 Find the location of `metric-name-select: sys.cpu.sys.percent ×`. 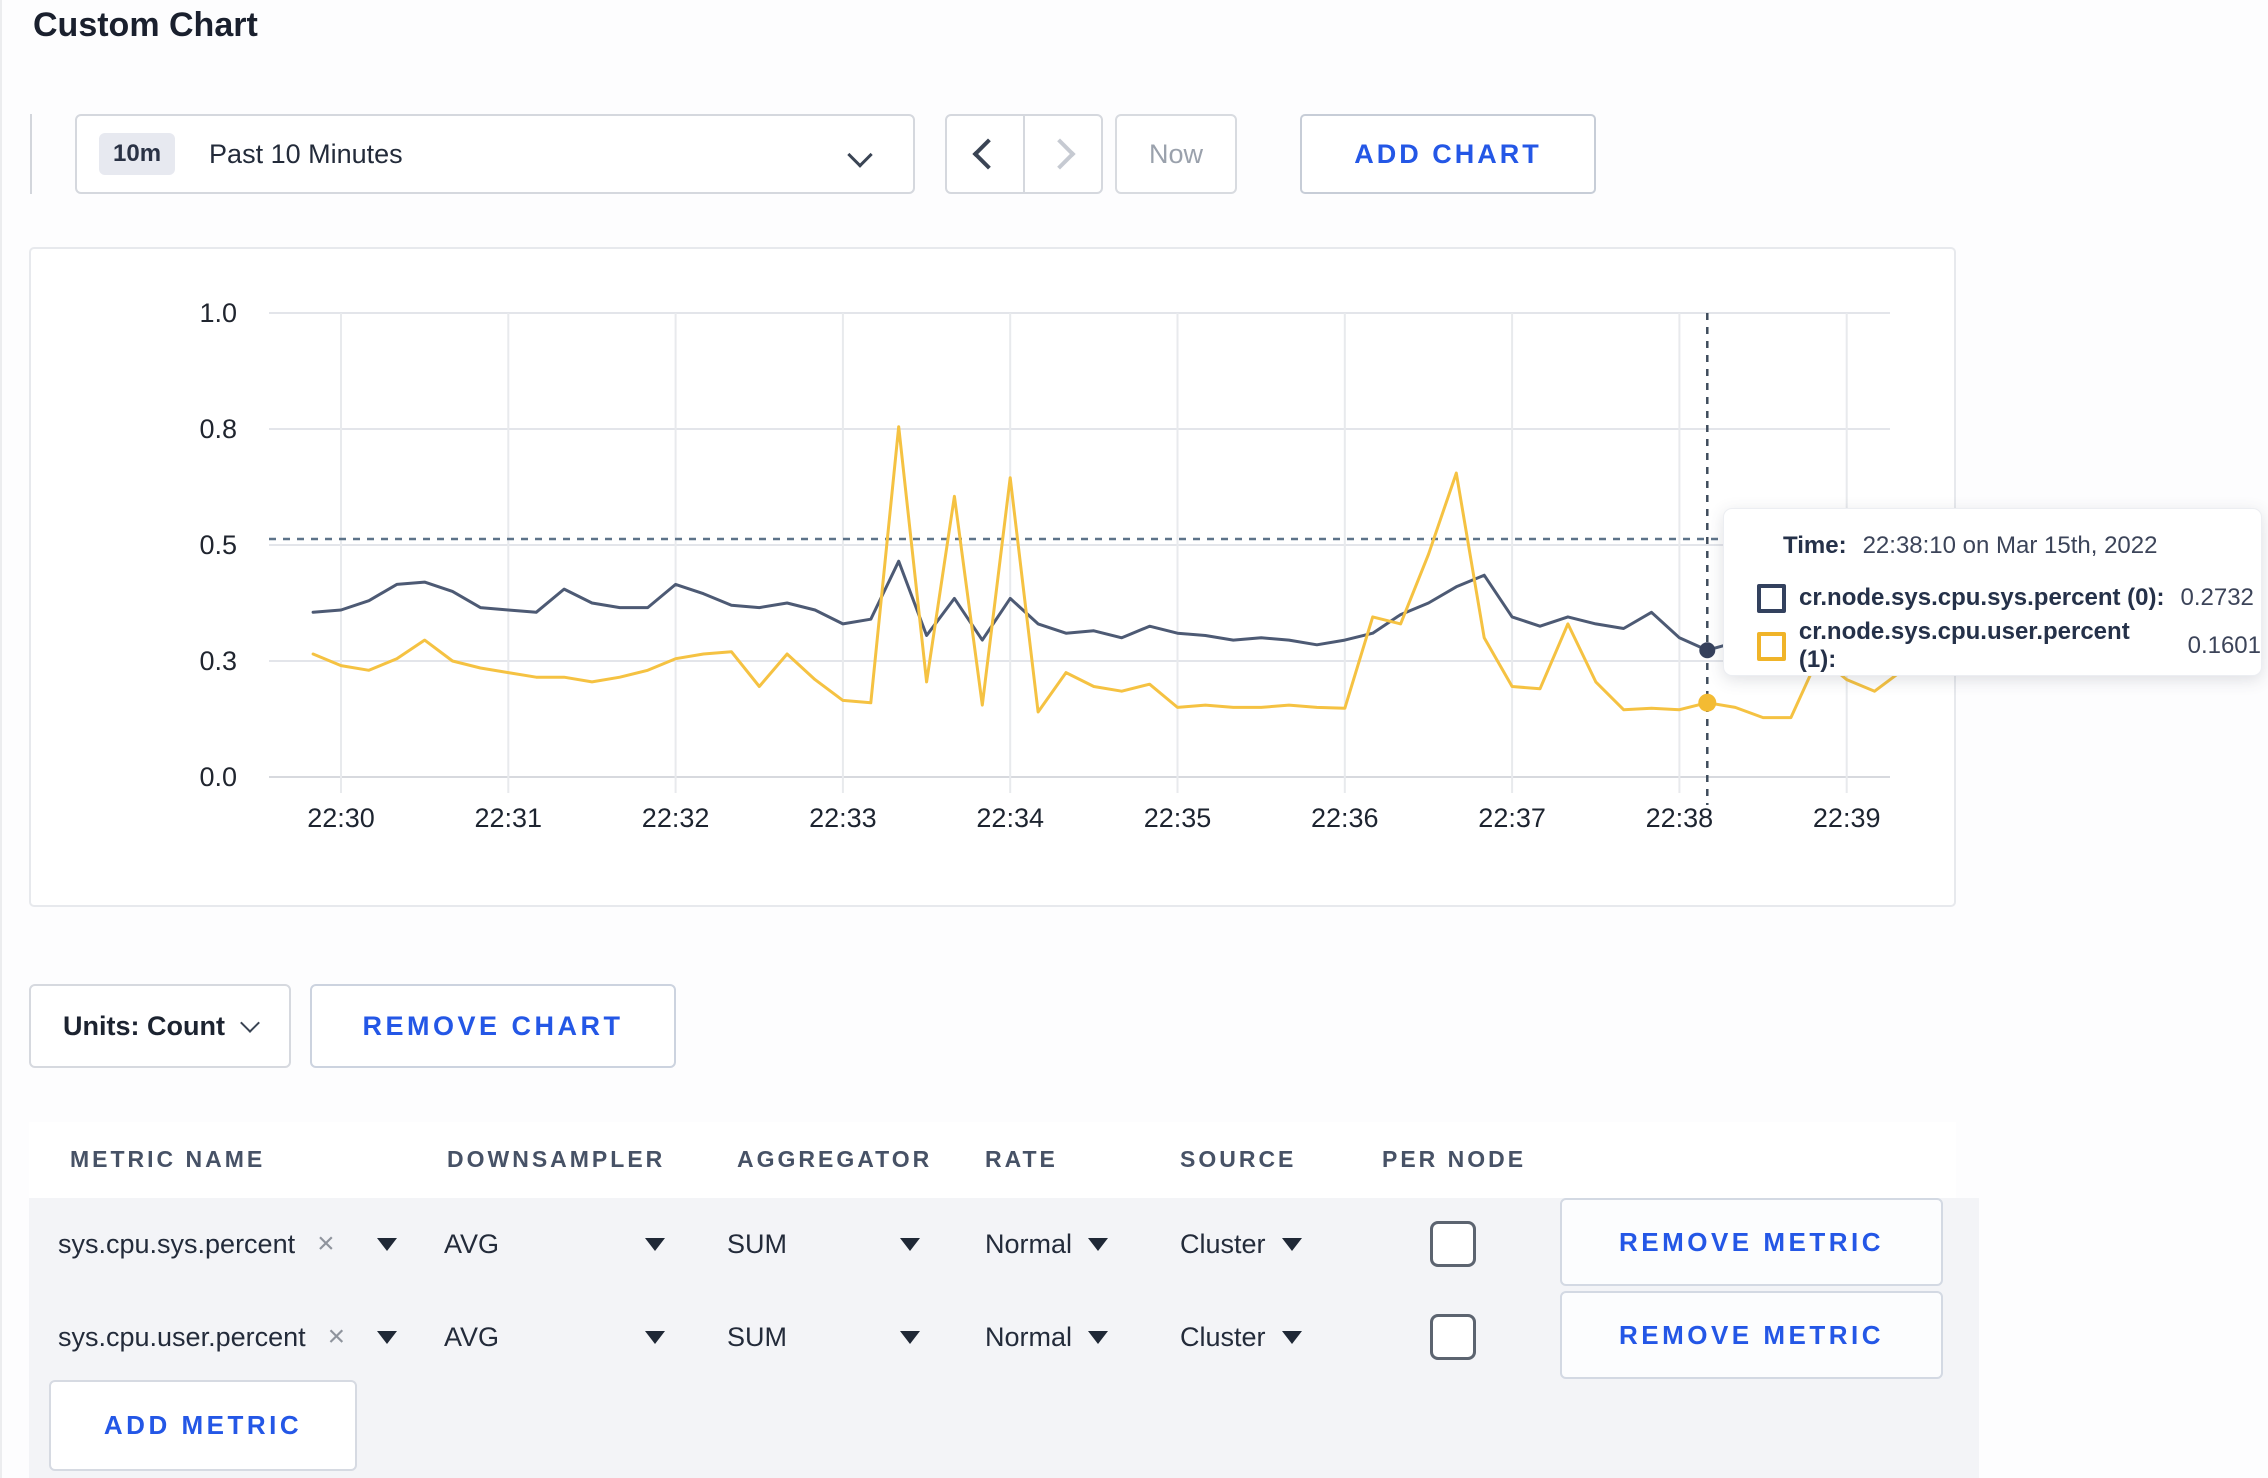

metric-name-select: sys.cpu.sys.percent × is located at coordinates (196, 1244).